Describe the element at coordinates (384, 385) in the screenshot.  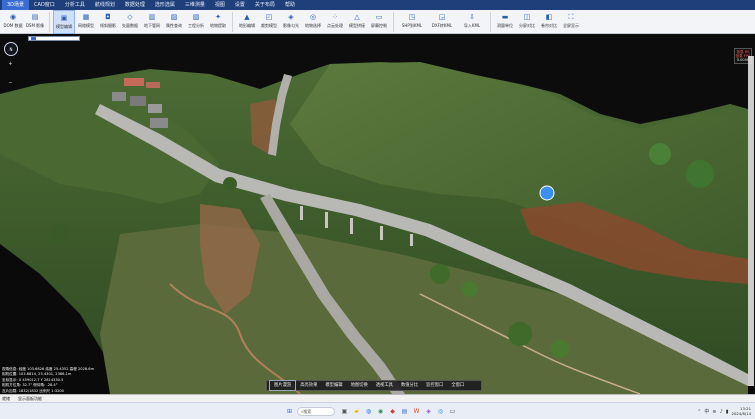
I see `tool-perspective: 透视工具` at that location.